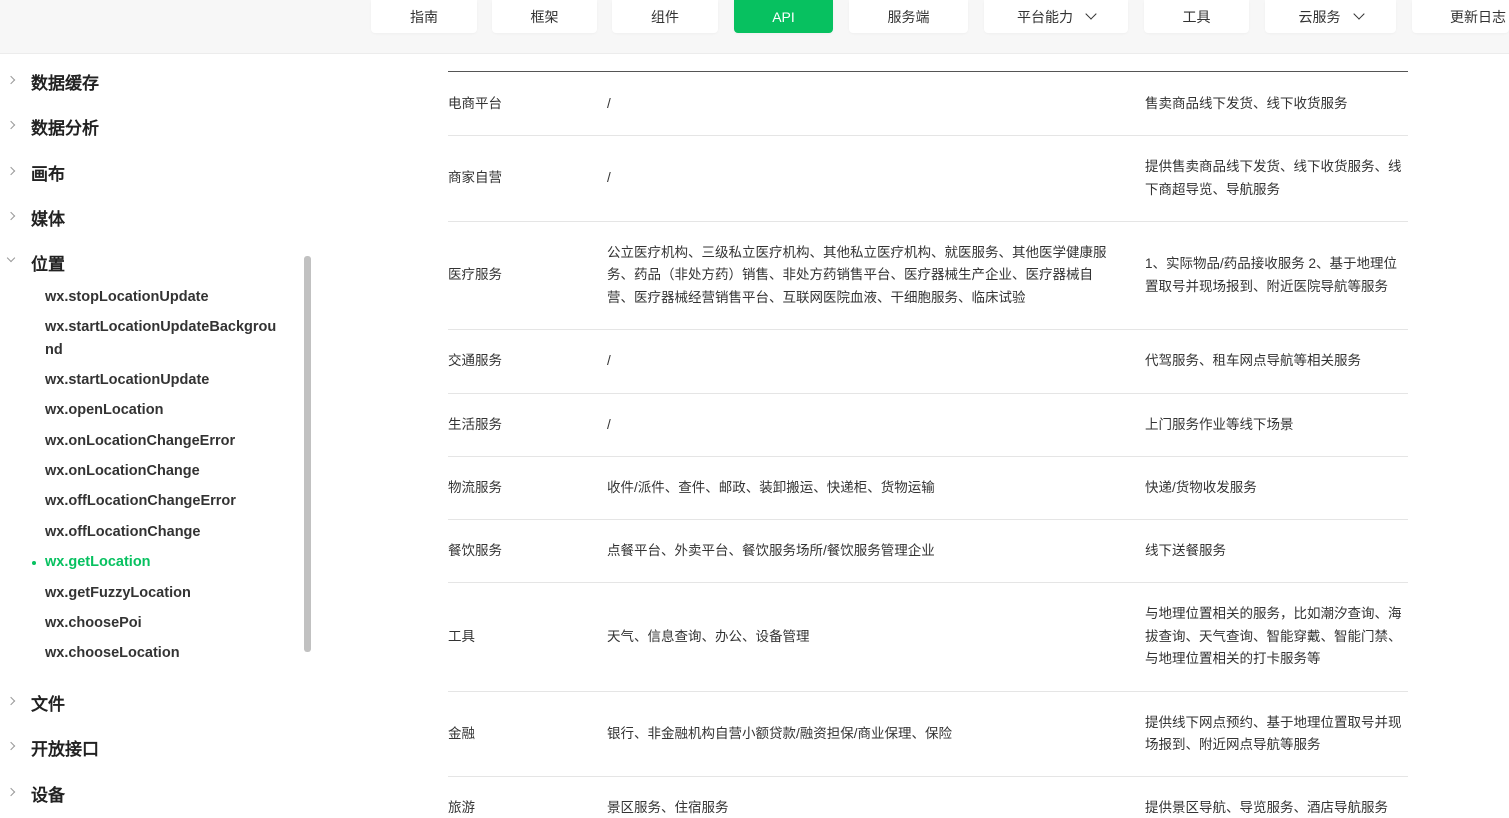  I want to click on sidebar-item-get-location: wx.getLocation, so click(156, 562).